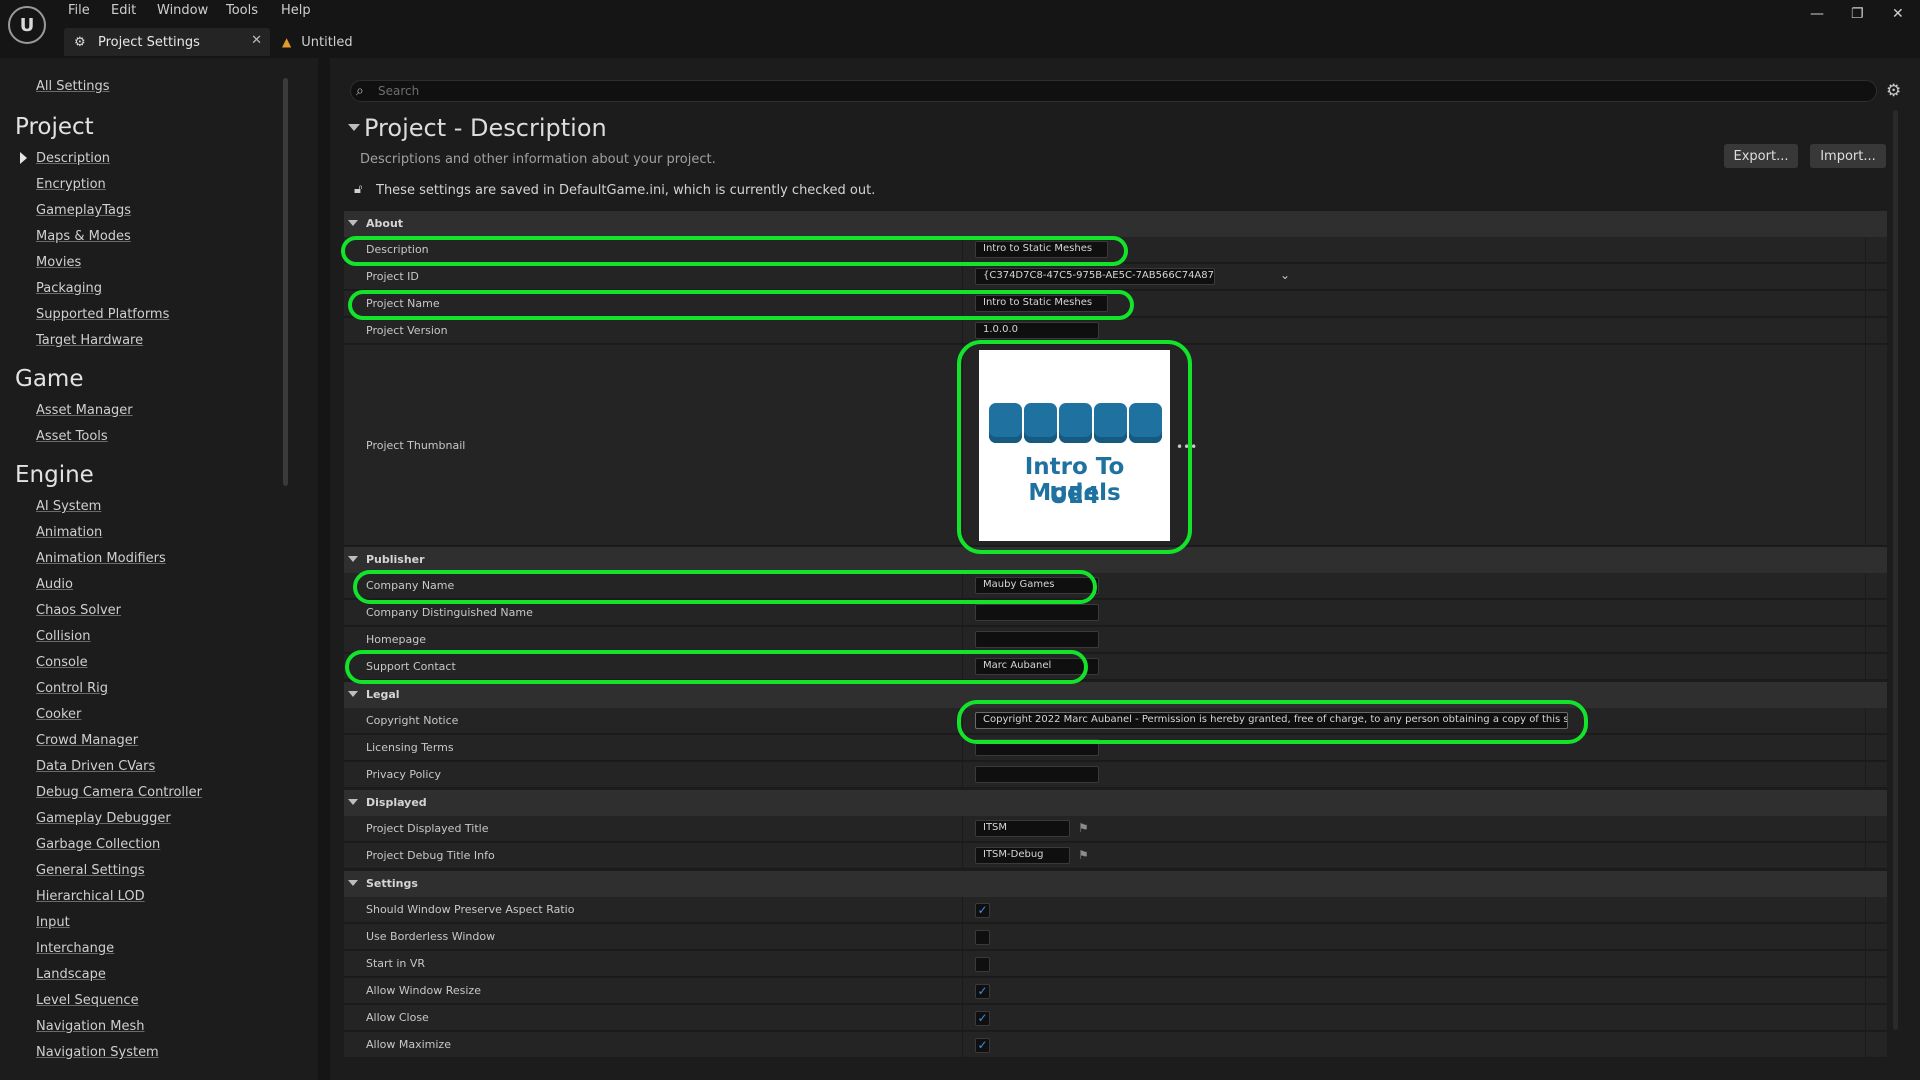 The height and width of the screenshot is (1080, 1920). Describe the element at coordinates (72, 436) in the screenshot. I see `sidebar-item-asset-tools: Asset Tools` at that location.